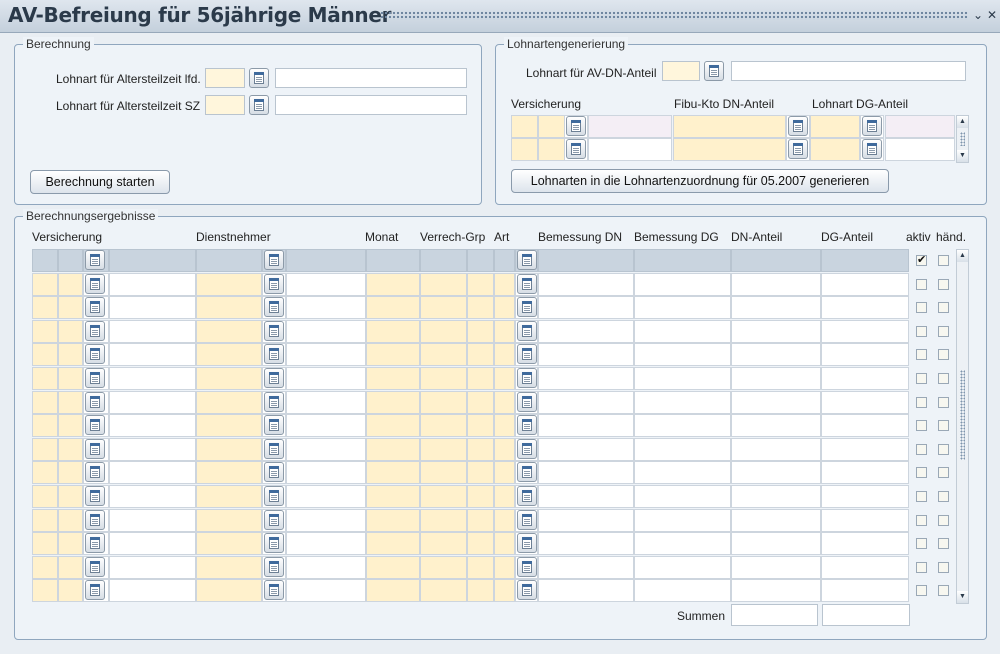 The height and width of the screenshot is (654, 1000). Describe the element at coordinates (962, 139) in the screenshot. I see `lohnartengenerierung-scrollbar: ▲ ▼` at that location.